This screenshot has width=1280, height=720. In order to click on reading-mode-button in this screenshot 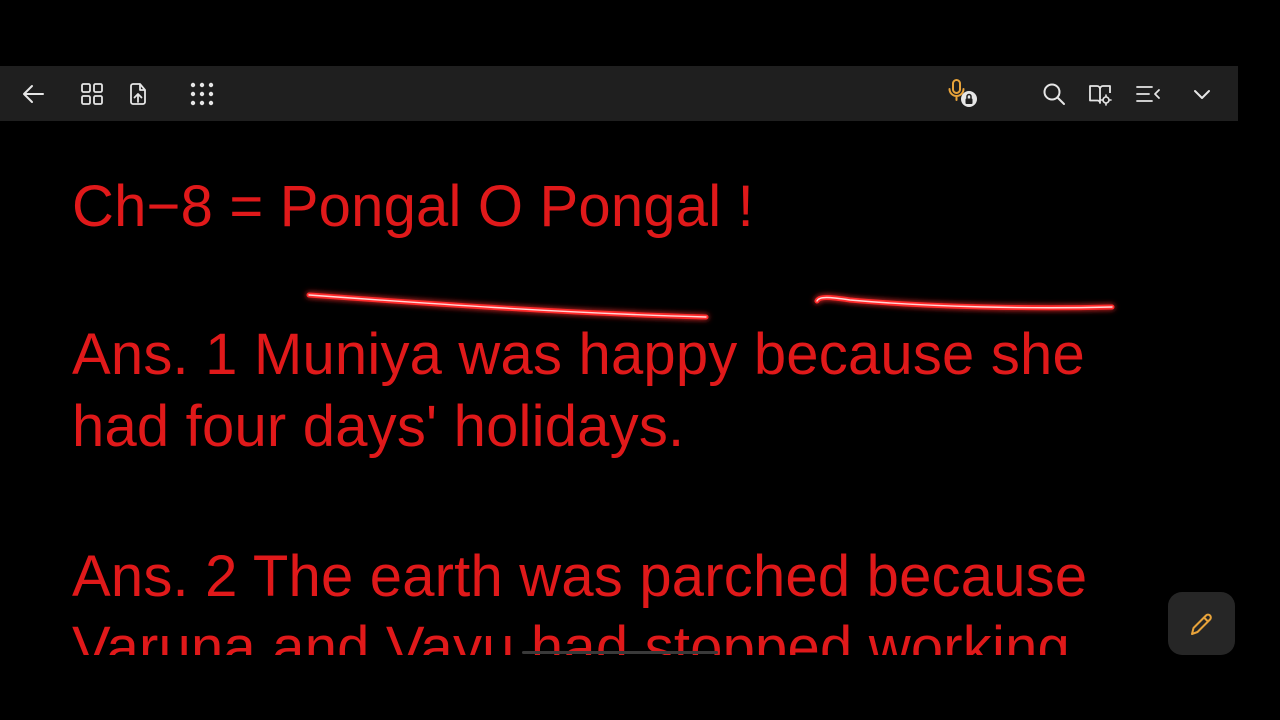, I will do `click(1100, 93)`.